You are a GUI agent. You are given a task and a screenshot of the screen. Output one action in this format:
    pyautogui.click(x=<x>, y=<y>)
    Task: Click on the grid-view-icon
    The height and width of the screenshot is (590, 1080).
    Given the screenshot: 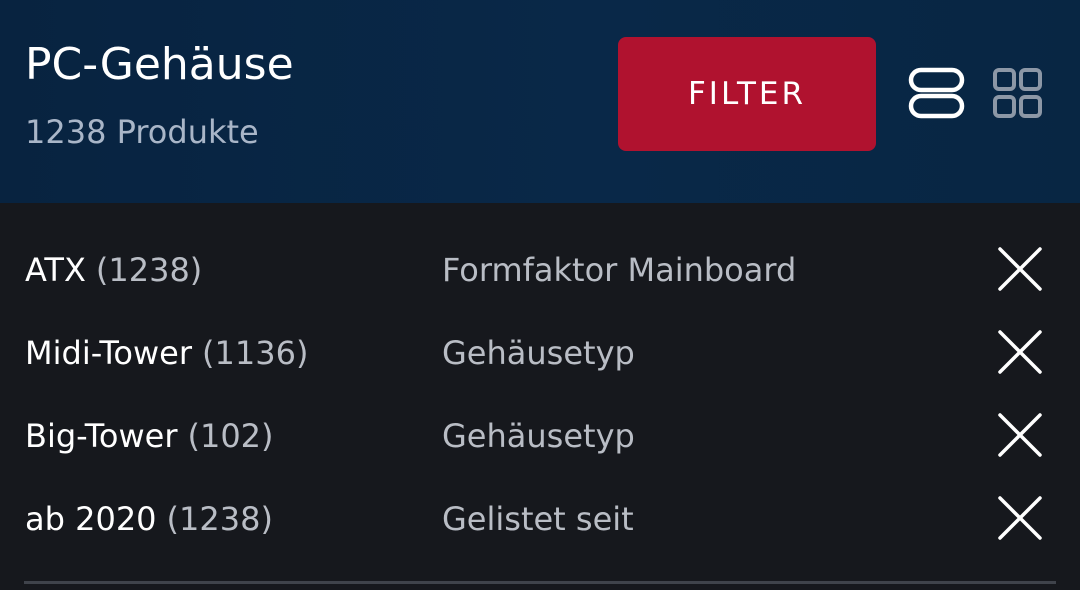 What is the action you would take?
    pyautogui.click(x=1017, y=93)
    